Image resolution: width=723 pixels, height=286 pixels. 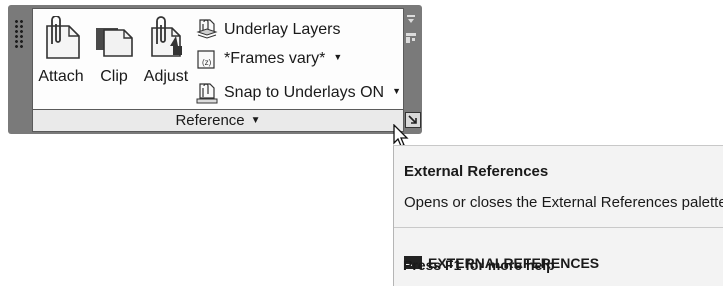 What do you see at coordinates (207, 93) in the screenshot?
I see `snap-underlay-icon` at bounding box center [207, 93].